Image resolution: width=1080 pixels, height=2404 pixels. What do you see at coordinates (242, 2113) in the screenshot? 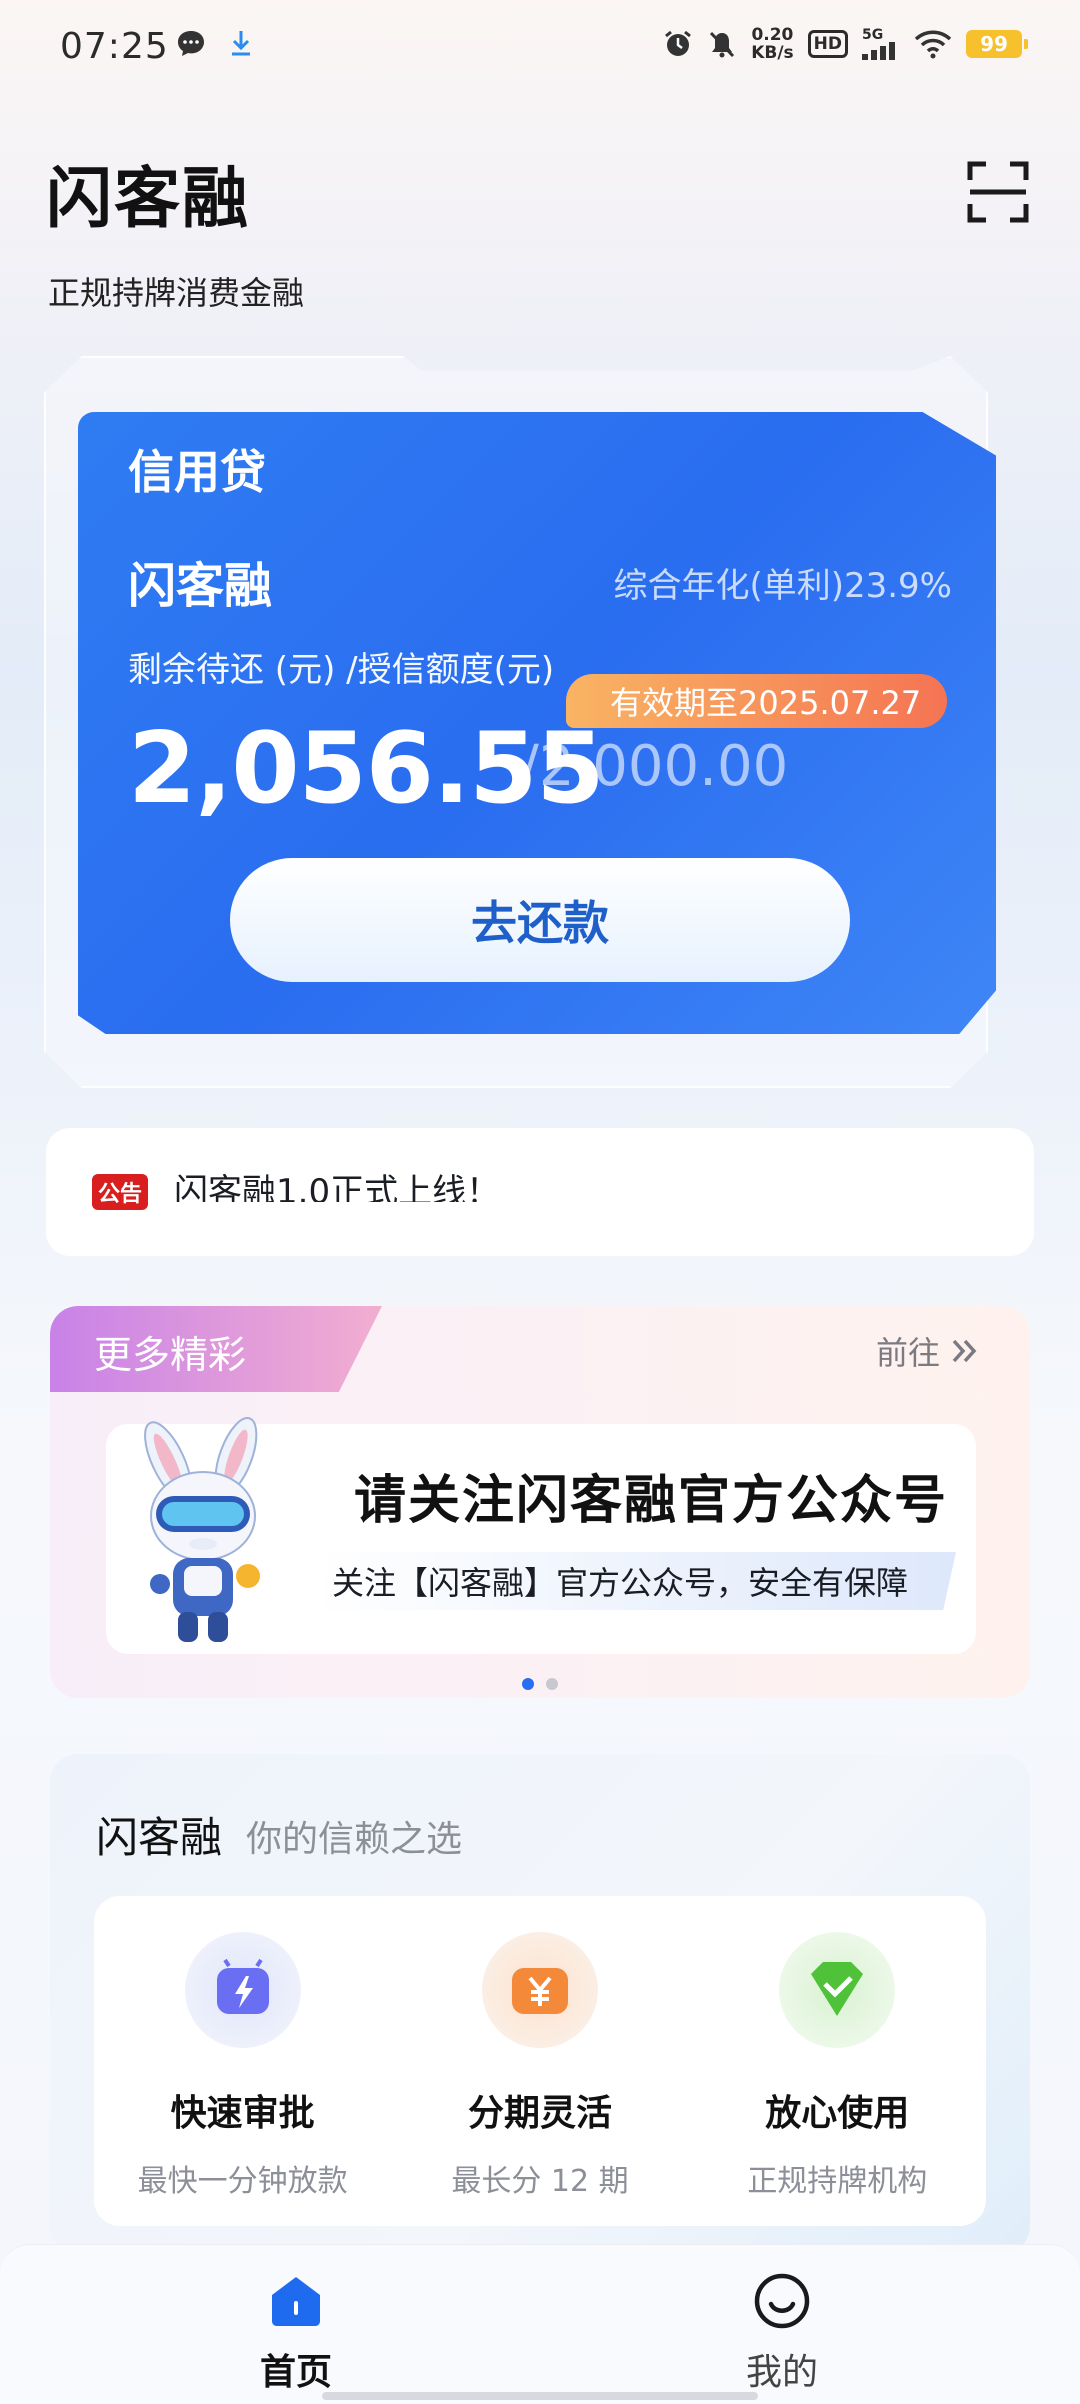
I see `feature-title: 快速审批` at bounding box center [242, 2113].